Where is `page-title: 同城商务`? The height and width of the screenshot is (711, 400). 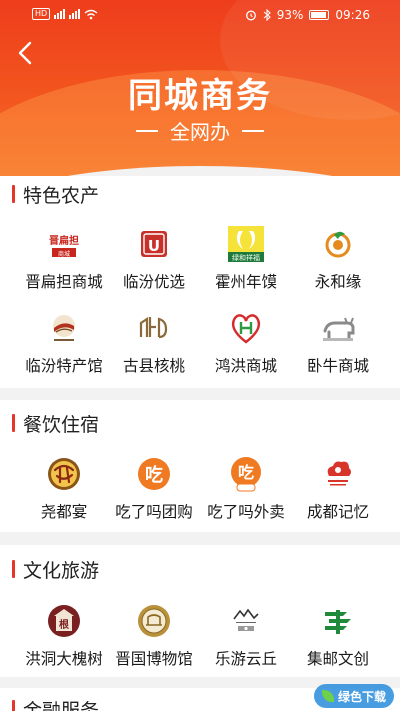 page-title: 同城商务 is located at coordinates (200, 96).